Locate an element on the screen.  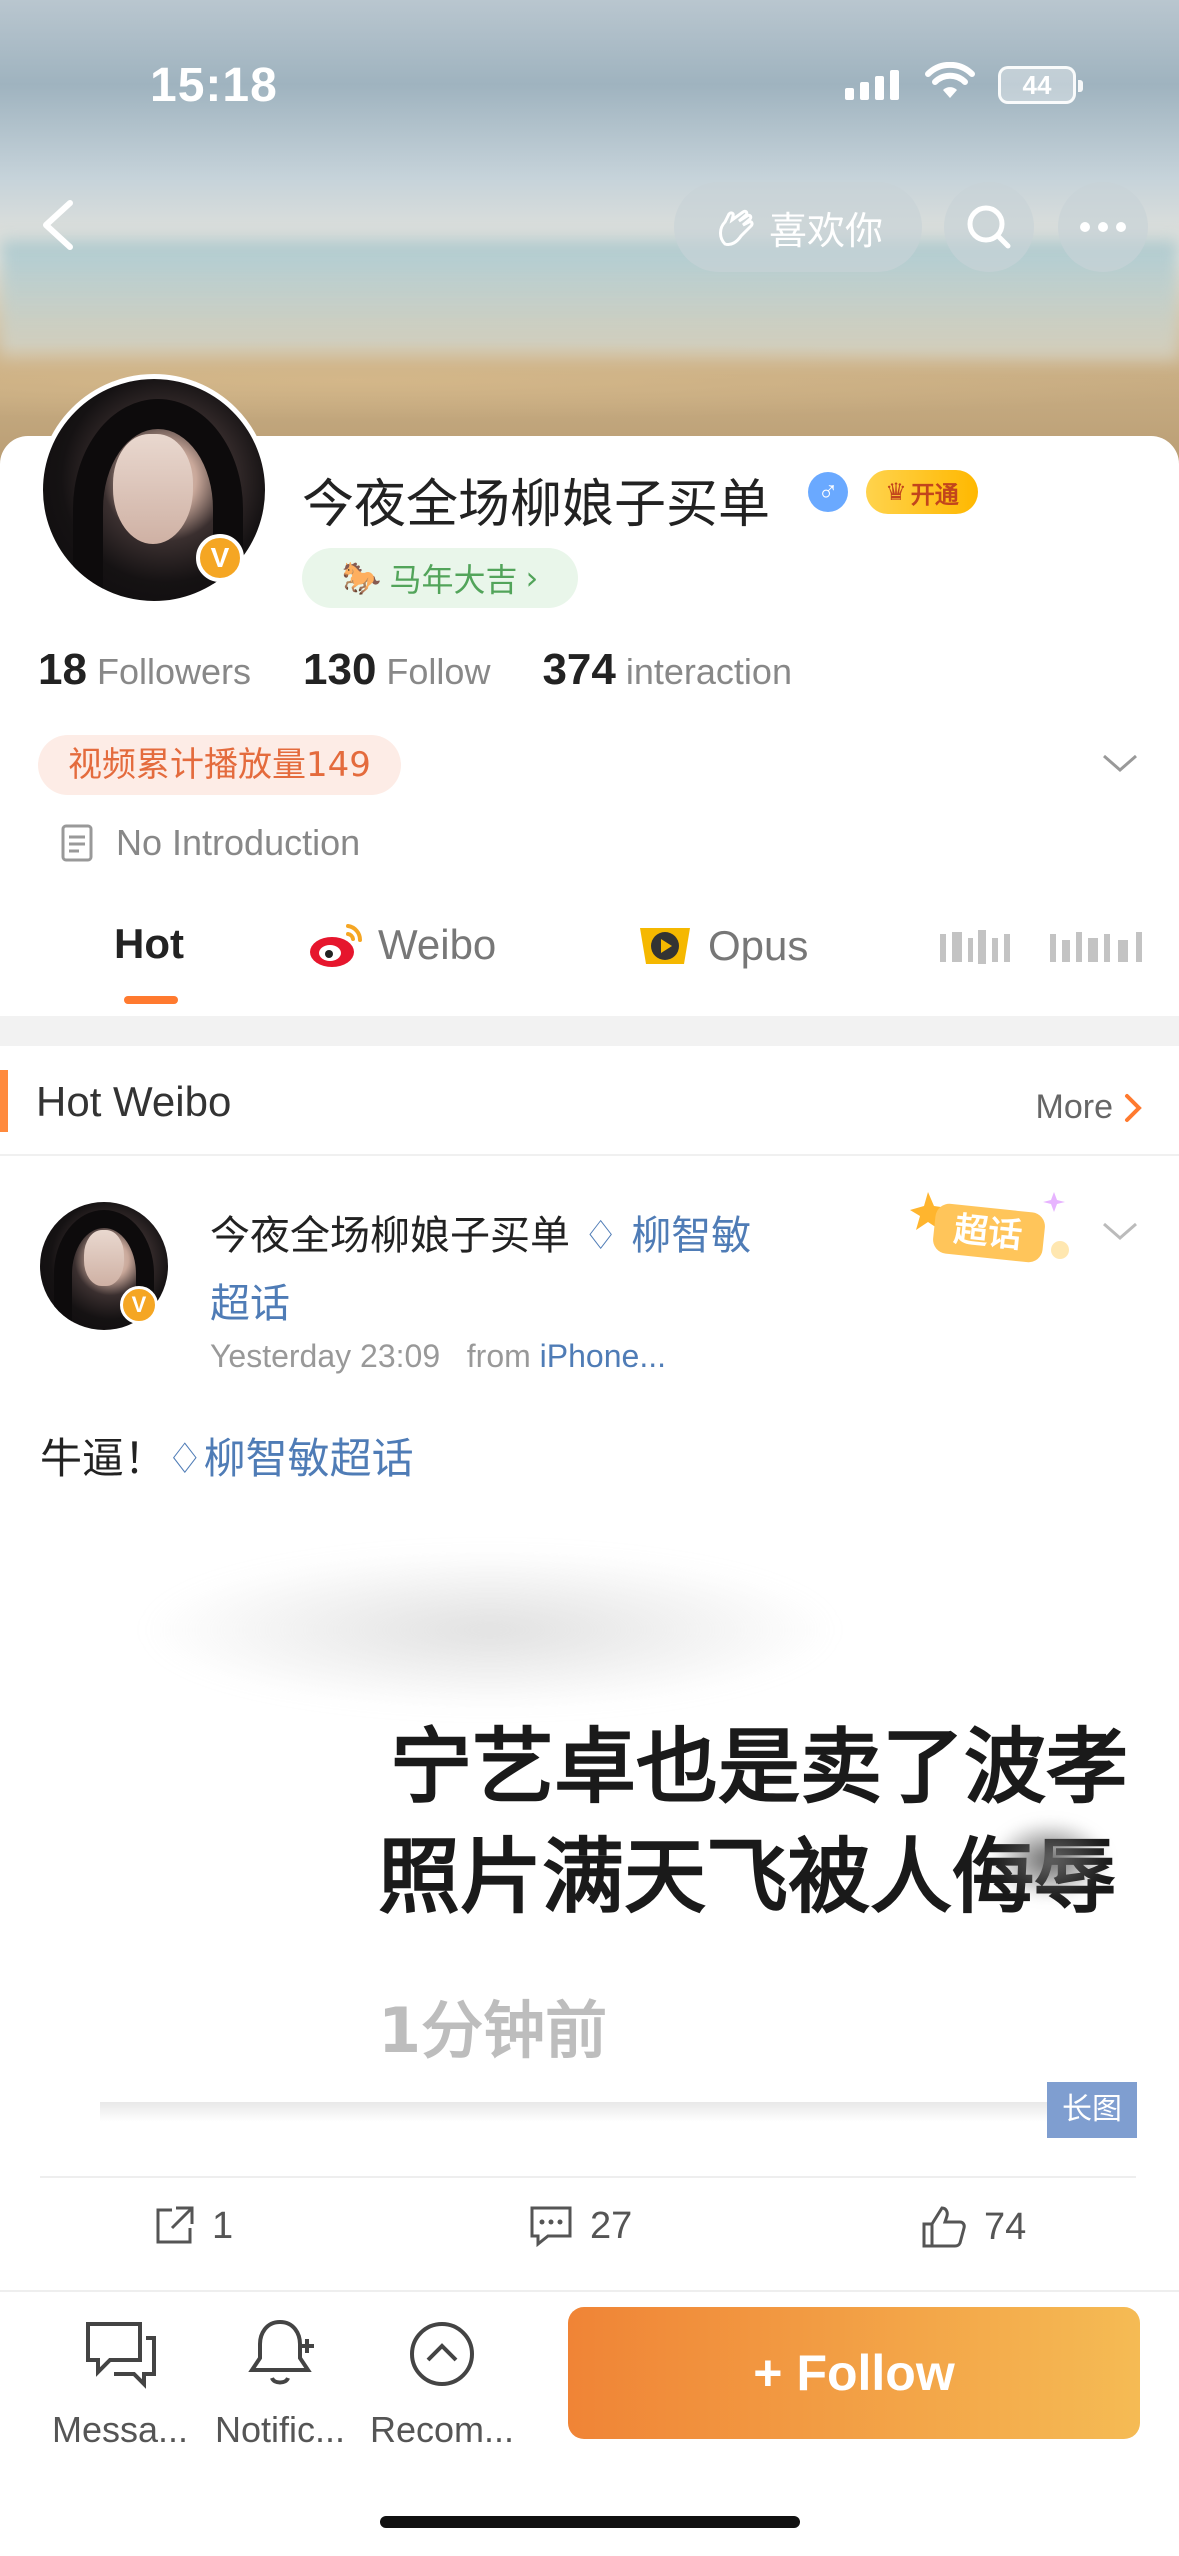
section-title: Hot Weibo is located at coordinates (134, 1101).